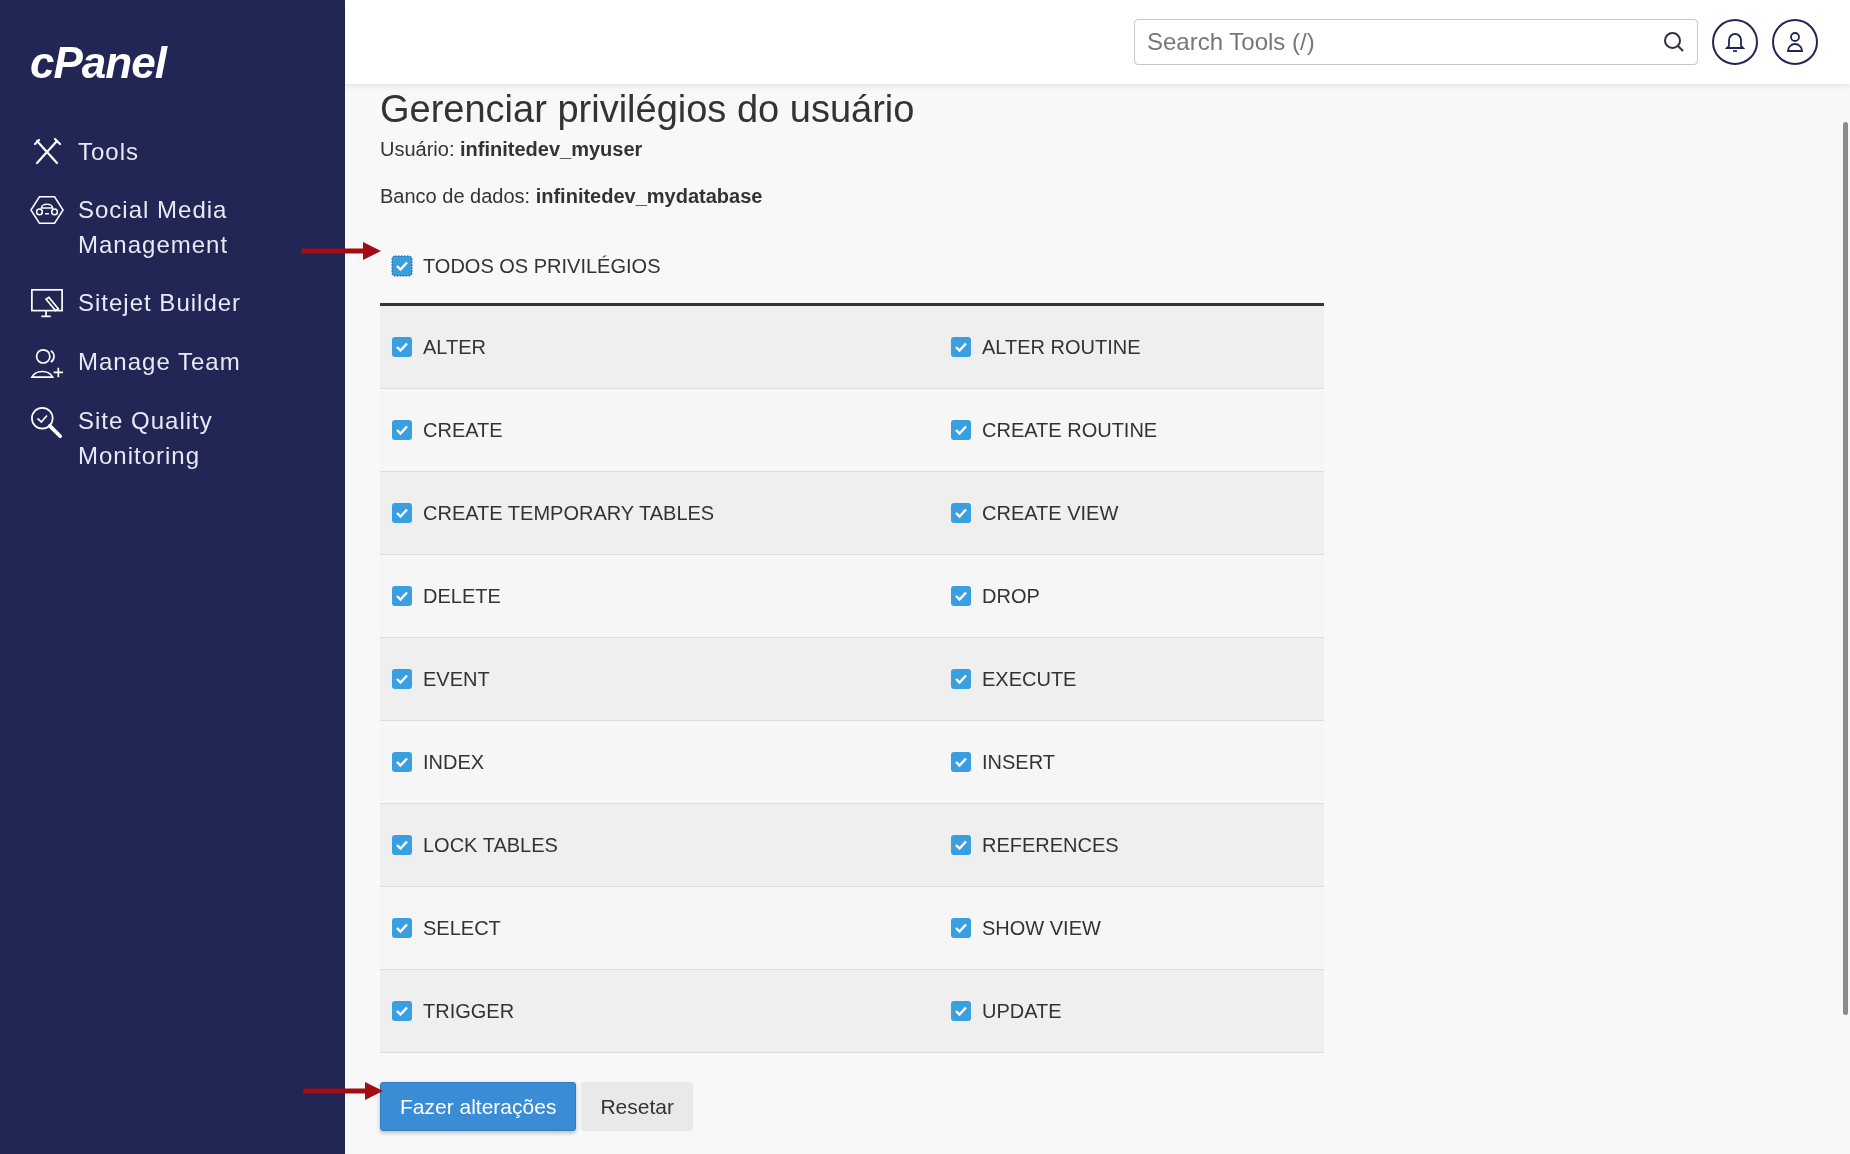 This screenshot has width=1850, height=1154. I want to click on checkbox-label: TODOS OS PRIVILÉGIOS, so click(542, 266).